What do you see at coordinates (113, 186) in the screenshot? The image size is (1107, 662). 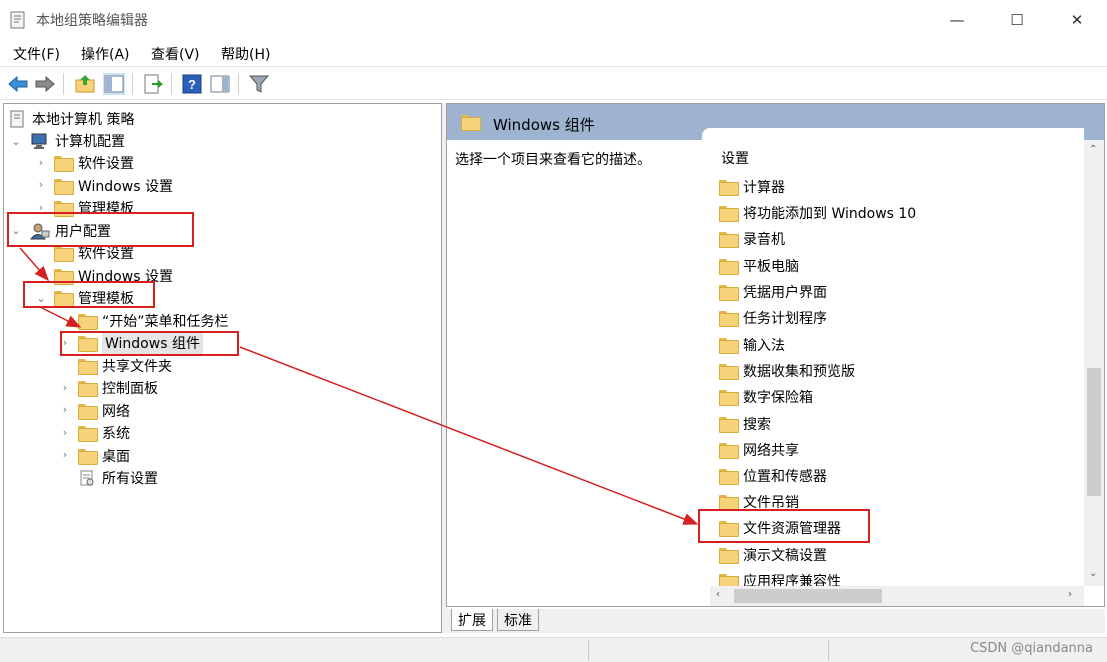 I see `tree-item-computer-windows-settings: Windows 设置` at bounding box center [113, 186].